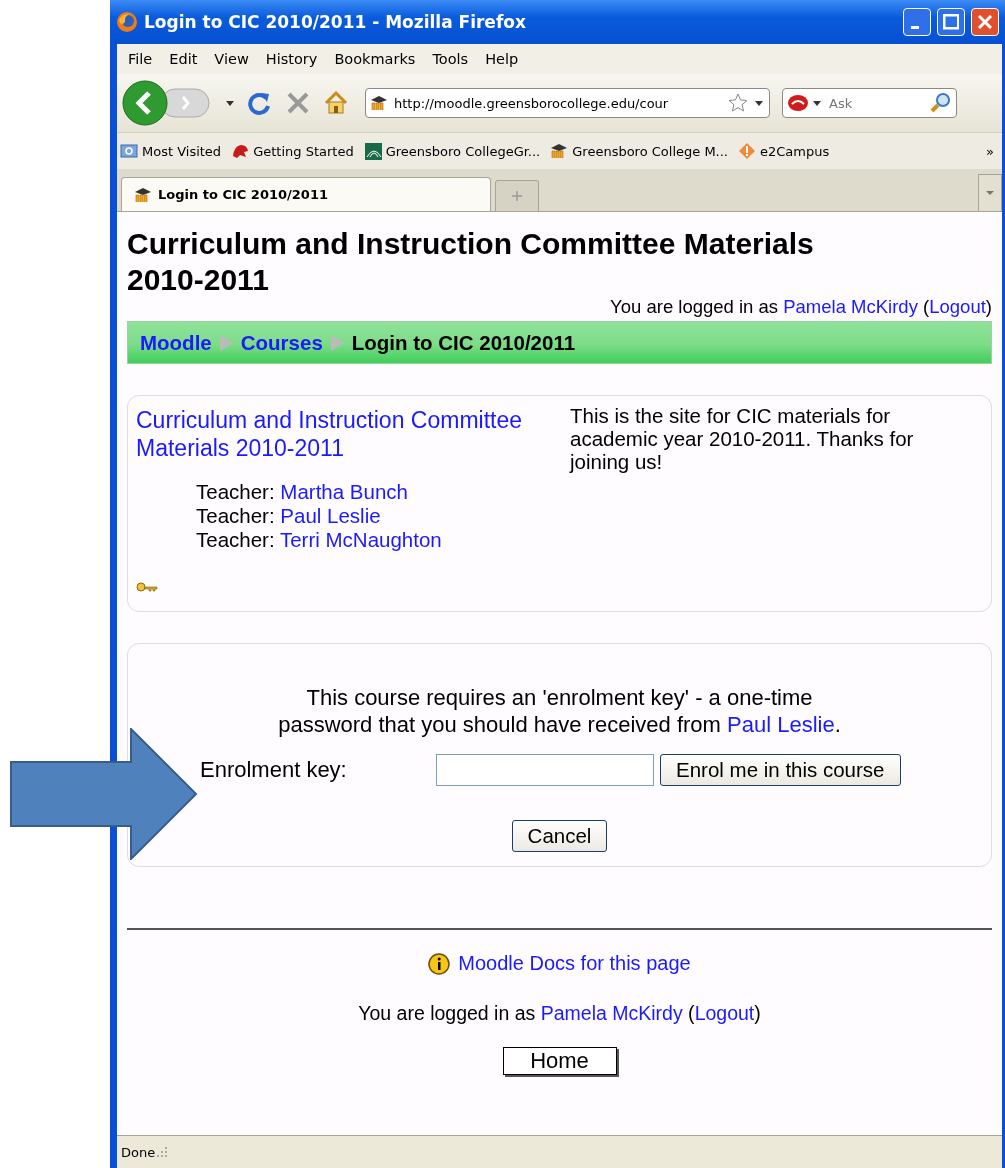  I want to click on status-text: Done, so click(138, 1152).